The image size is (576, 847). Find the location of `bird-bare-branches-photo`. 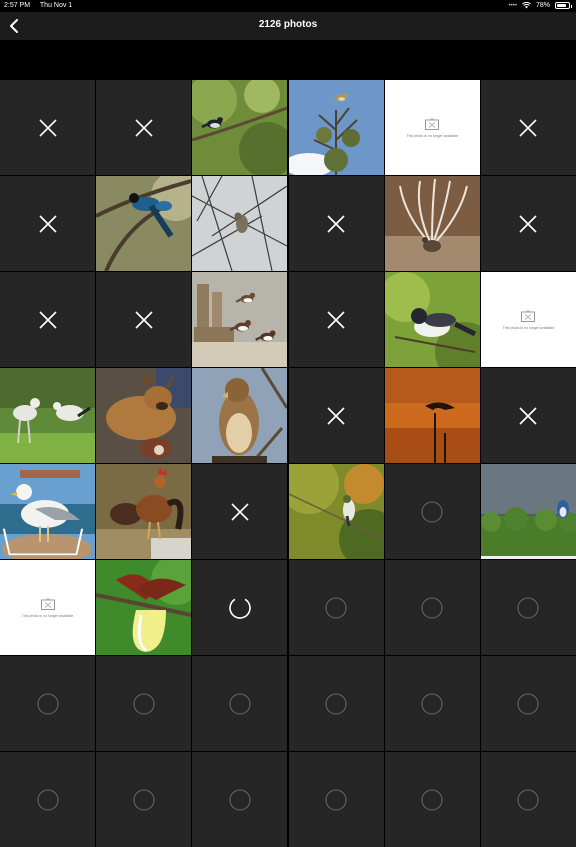

bird-bare-branches-photo is located at coordinates (240, 223).